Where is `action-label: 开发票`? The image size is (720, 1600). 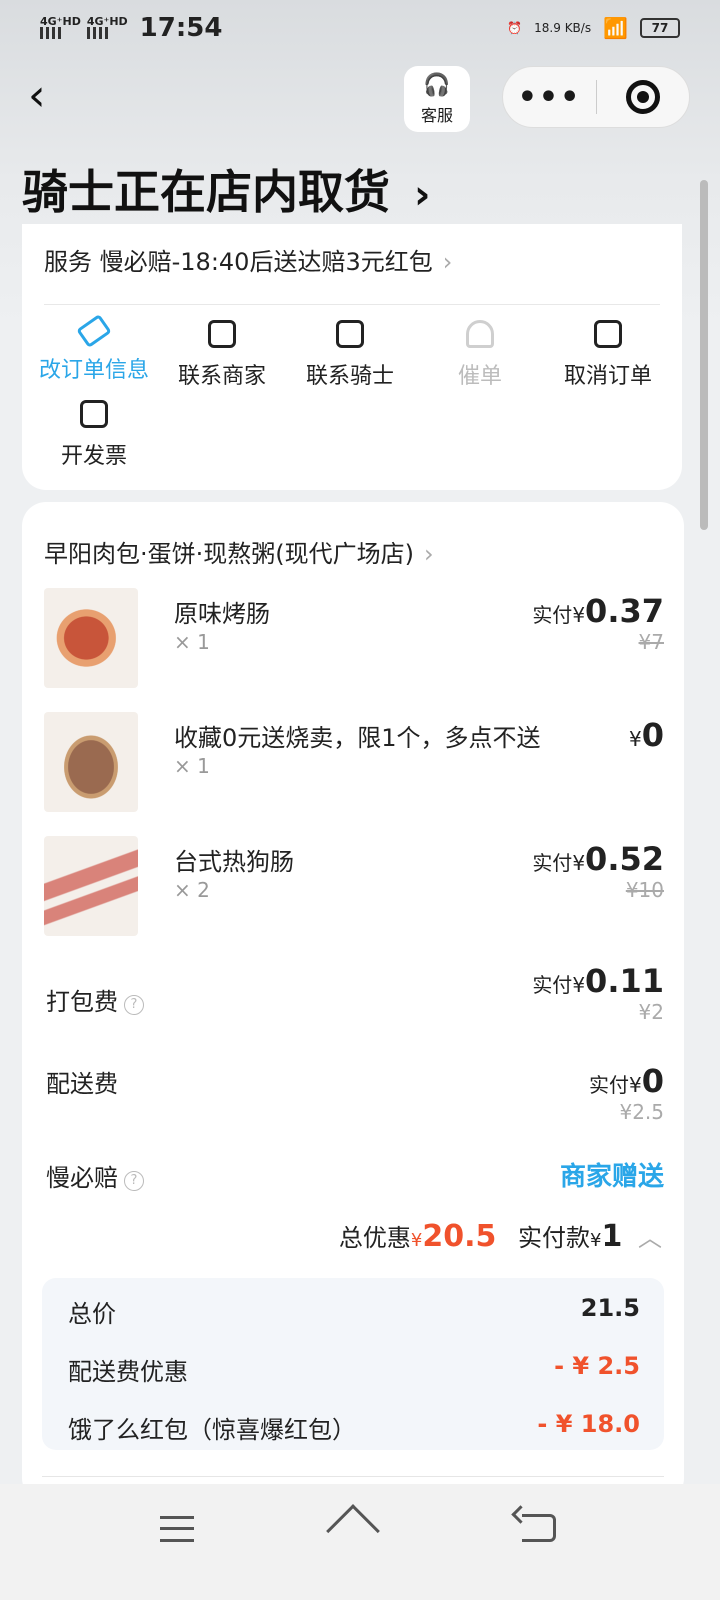
action-label: 开发票 is located at coordinates (93, 456).